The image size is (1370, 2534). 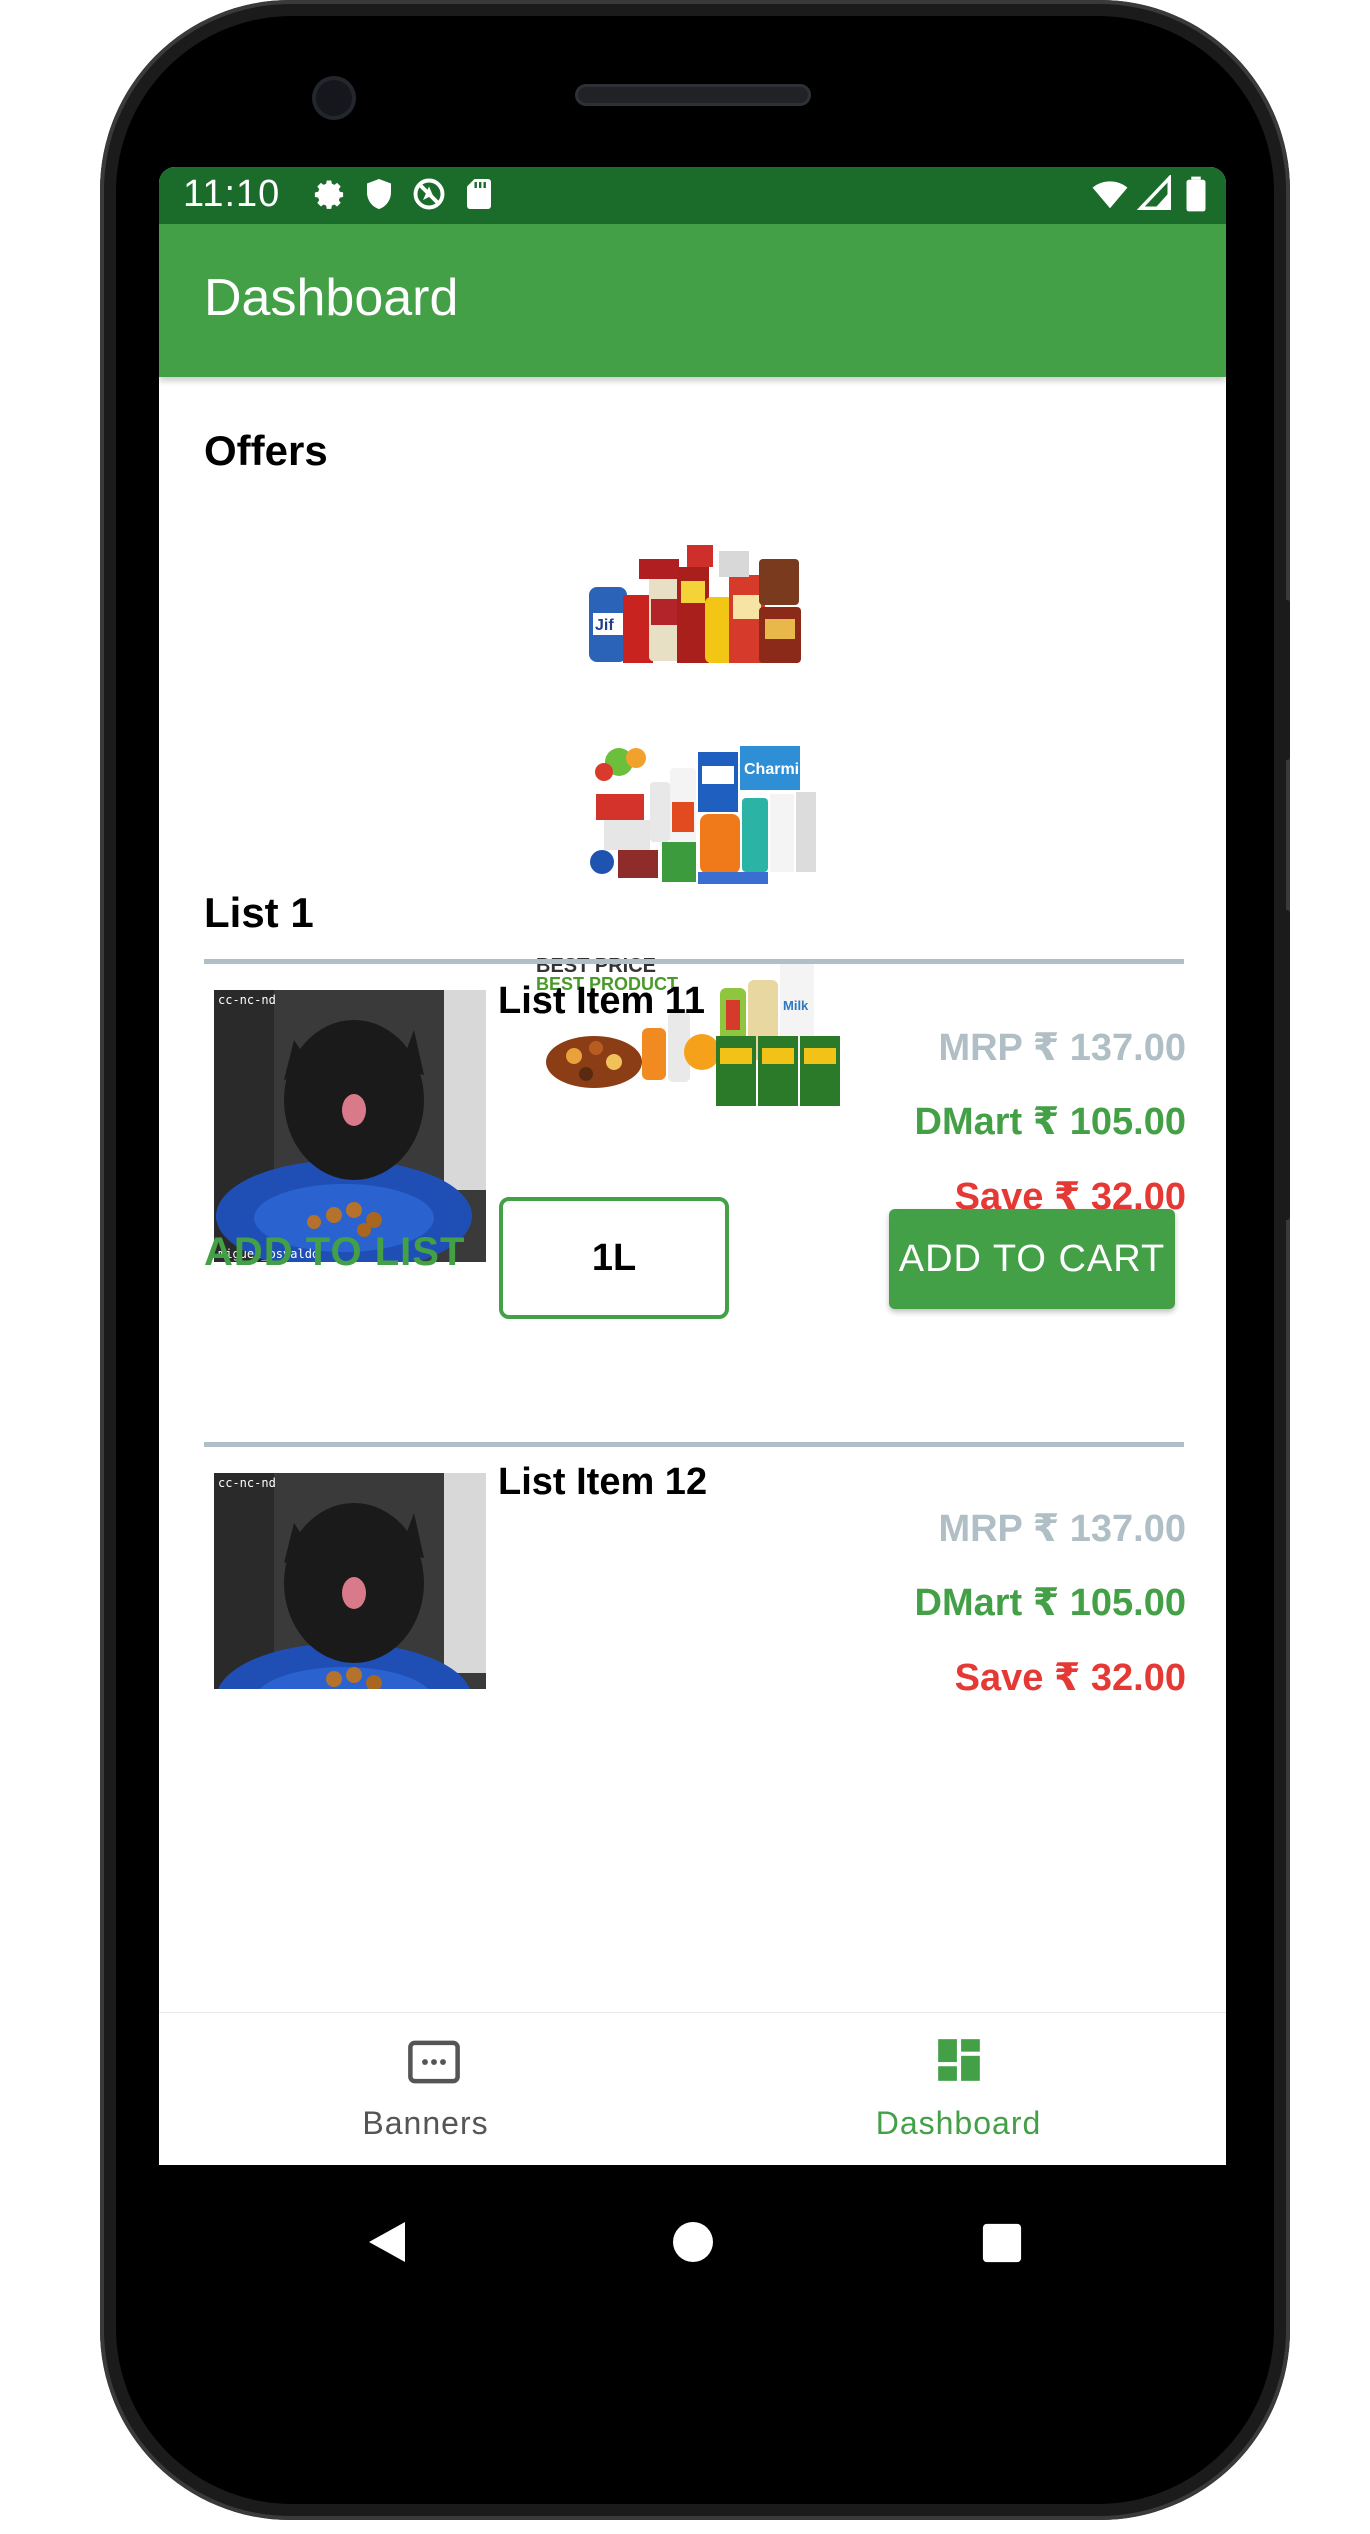 What do you see at coordinates (259, 912) in the screenshot?
I see `list-title: List 1` at bounding box center [259, 912].